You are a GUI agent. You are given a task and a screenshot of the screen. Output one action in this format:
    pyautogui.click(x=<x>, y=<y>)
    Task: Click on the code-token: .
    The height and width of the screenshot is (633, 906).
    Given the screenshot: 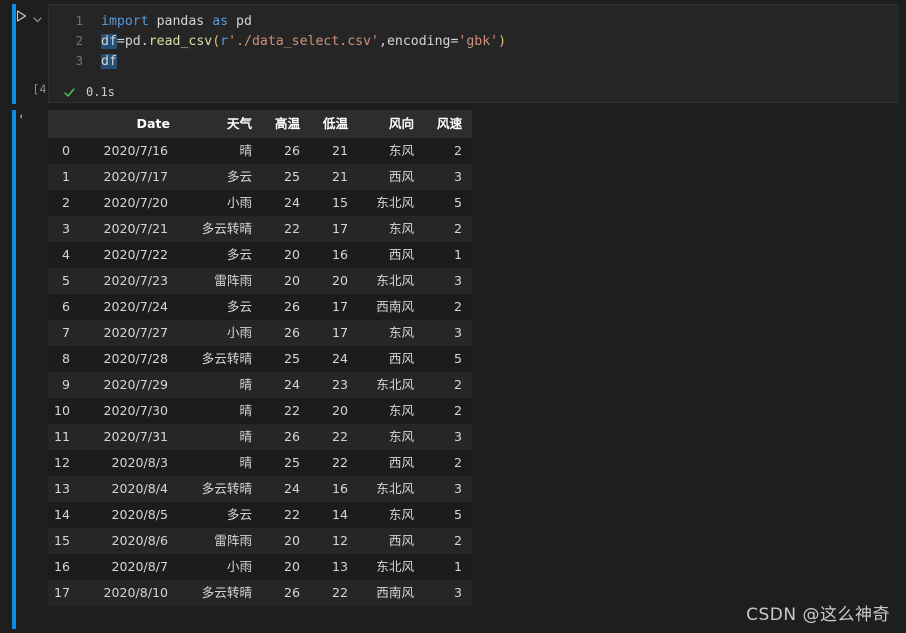 What is the action you would take?
    pyautogui.click(x=144, y=41)
    